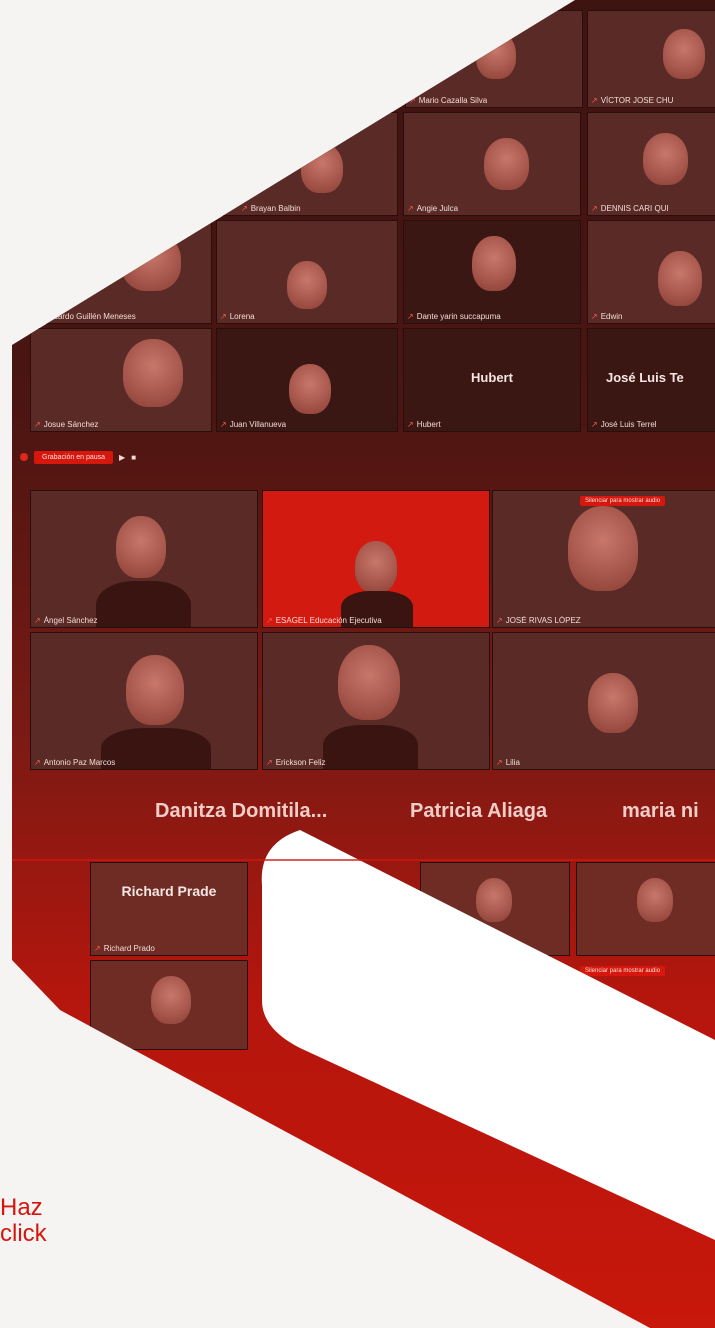 Image resolution: width=715 pixels, height=1328 pixels. I want to click on cta-line-1: Haz, so click(23, 1208).